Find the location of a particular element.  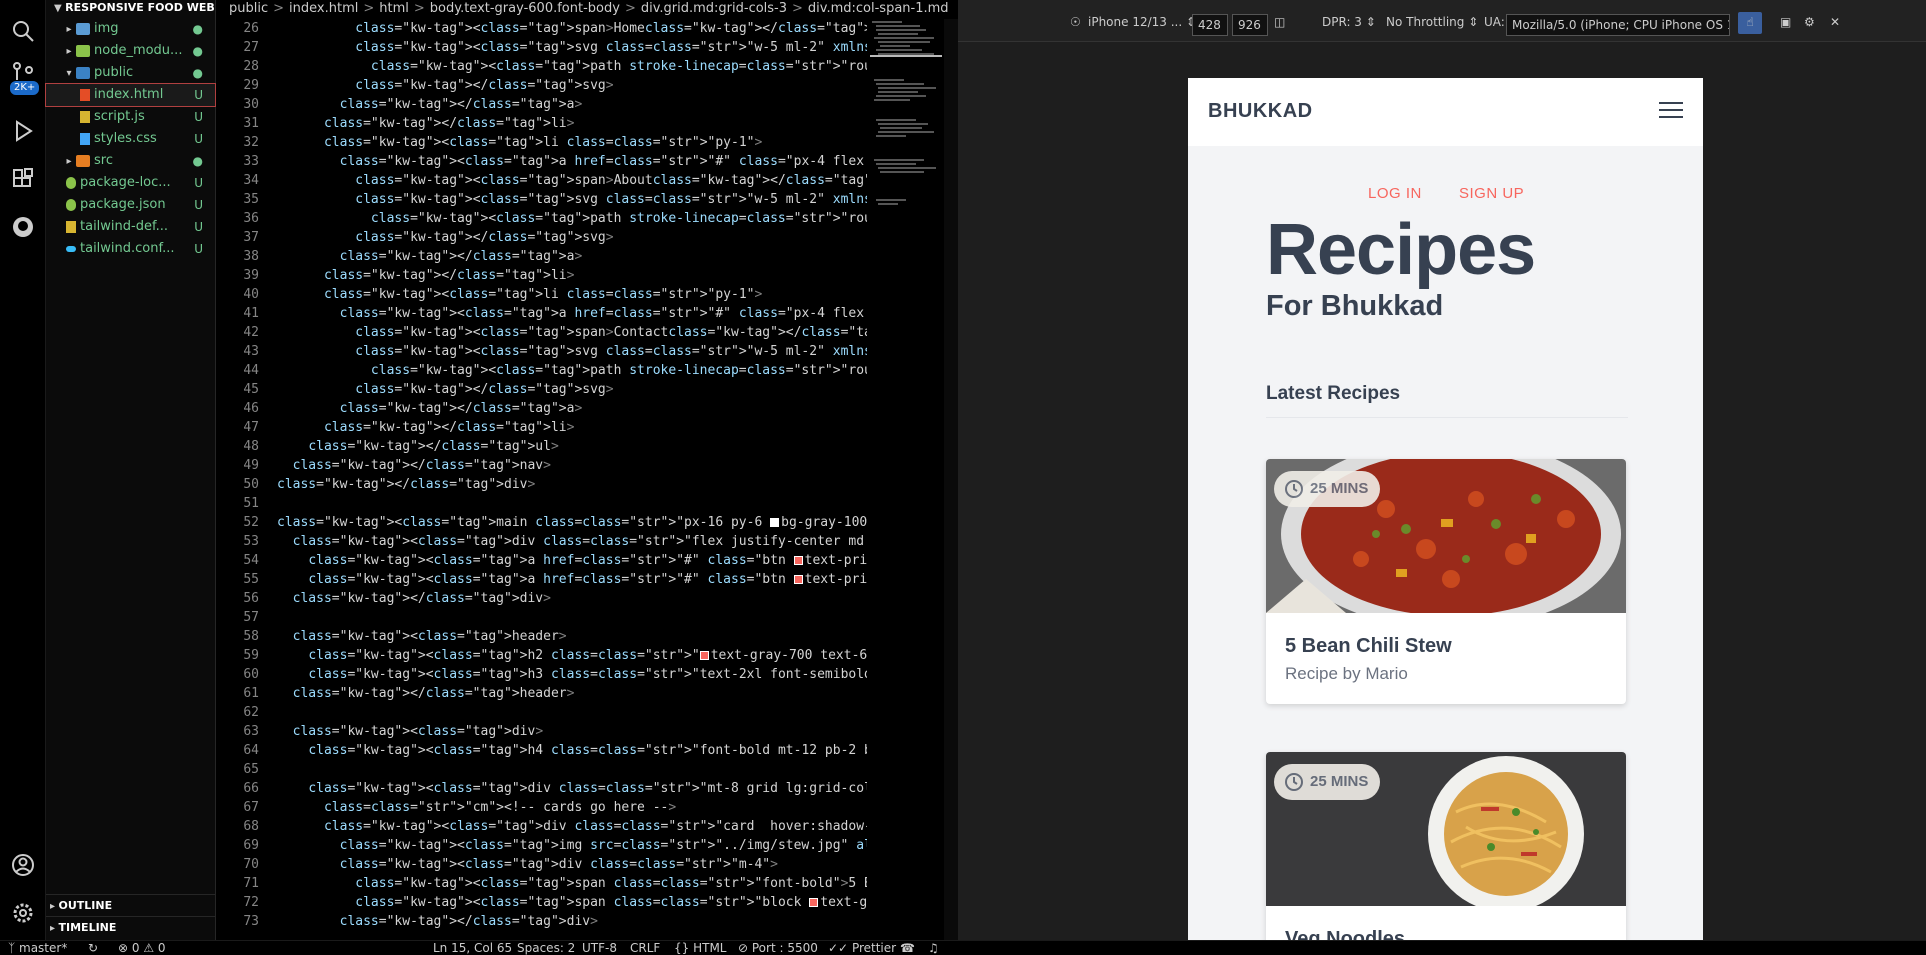

tree-file-index-html: index.html U is located at coordinates (130, 95).